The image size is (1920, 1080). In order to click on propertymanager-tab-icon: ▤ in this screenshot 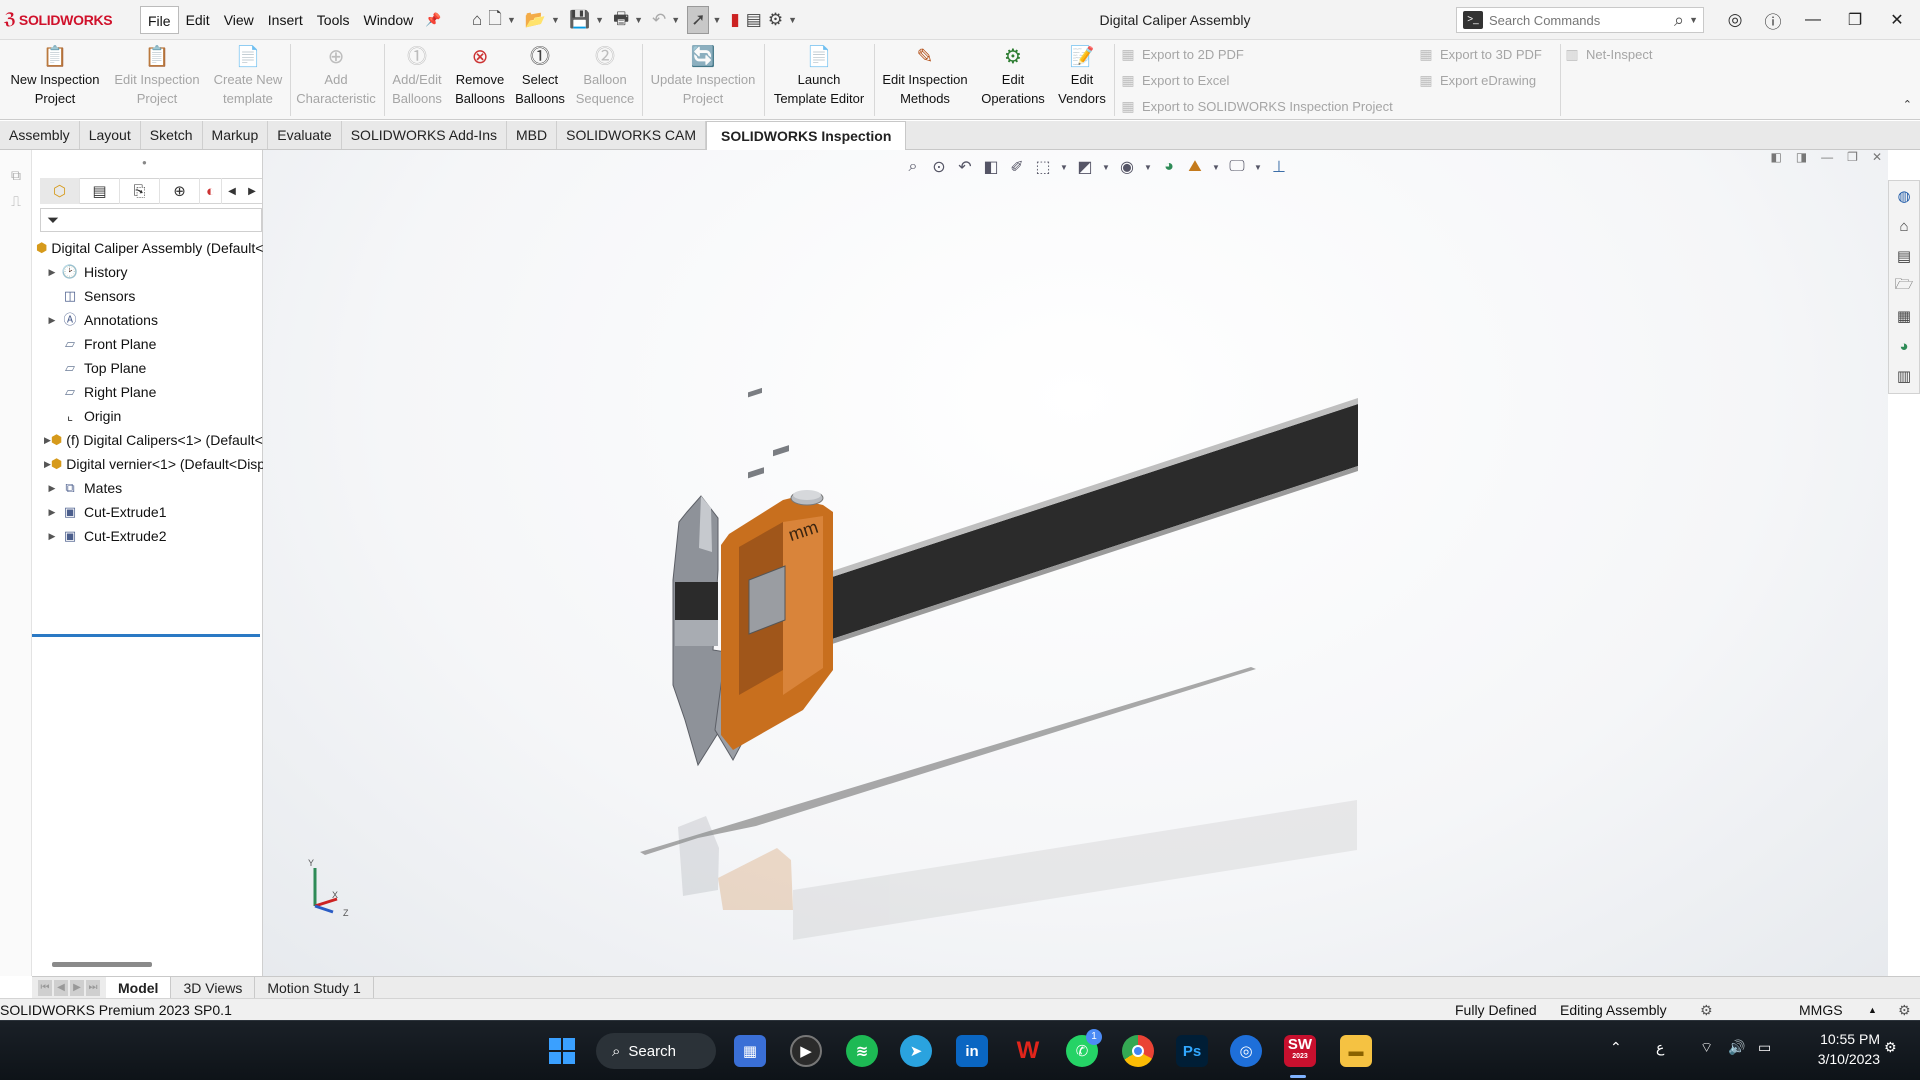, I will do `click(100, 191)`.